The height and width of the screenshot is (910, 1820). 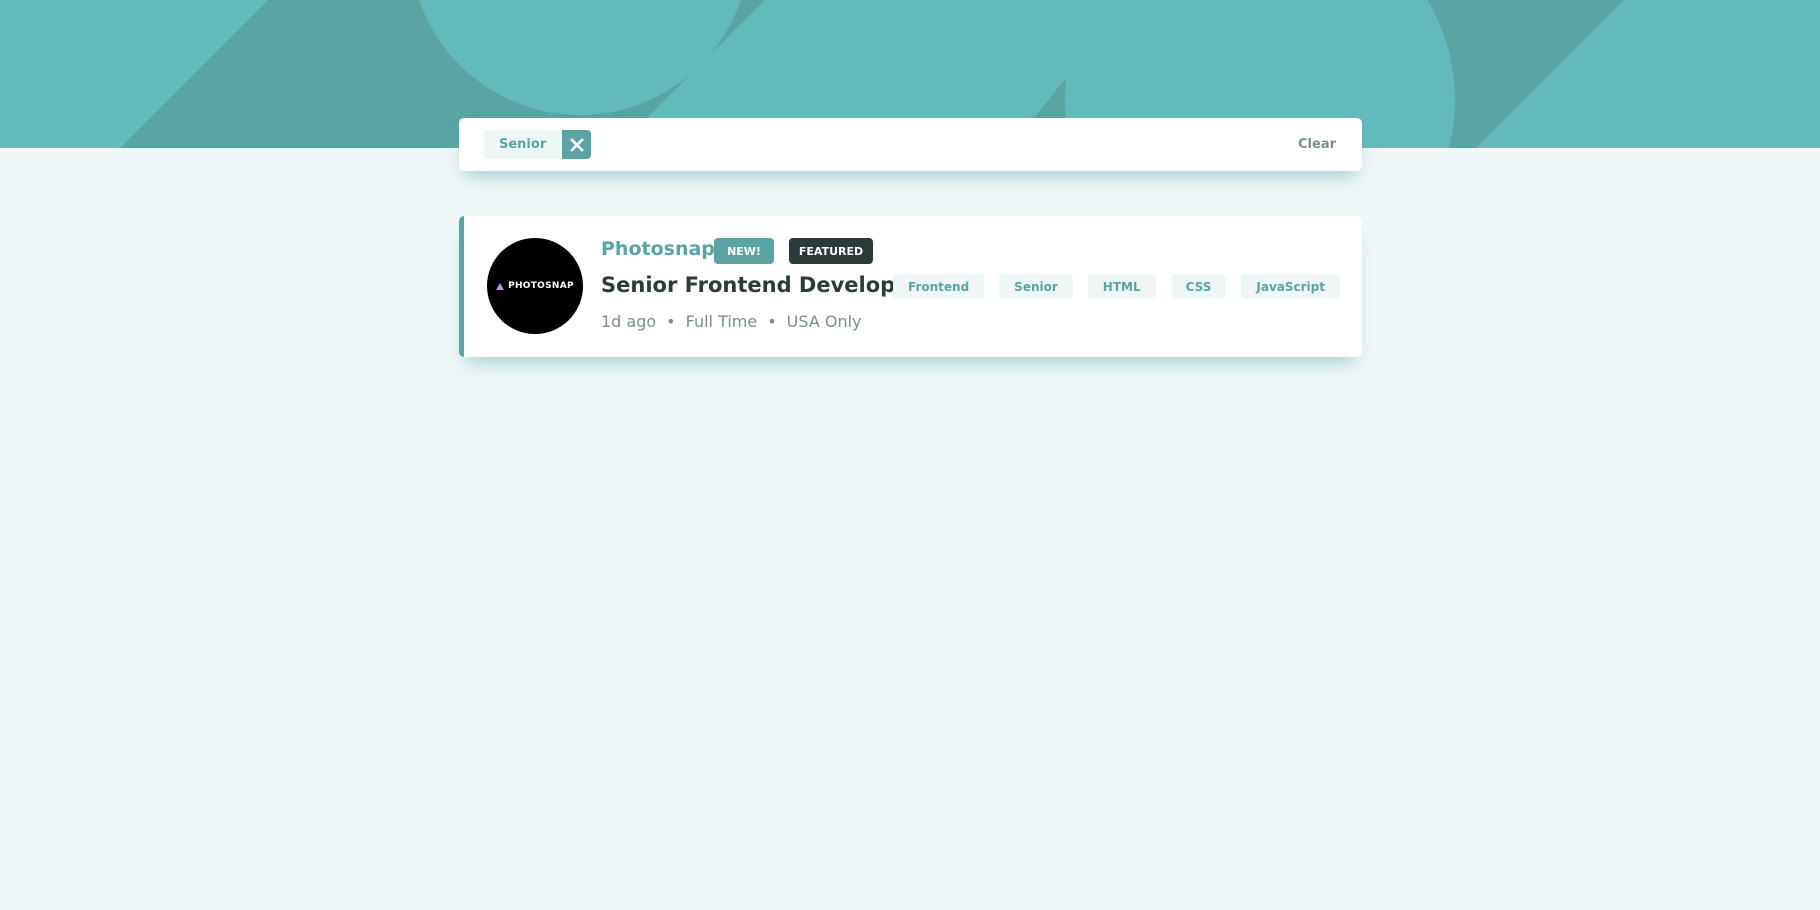 I want to click on posted-at: 1d ago, so click(x=629, y=321).